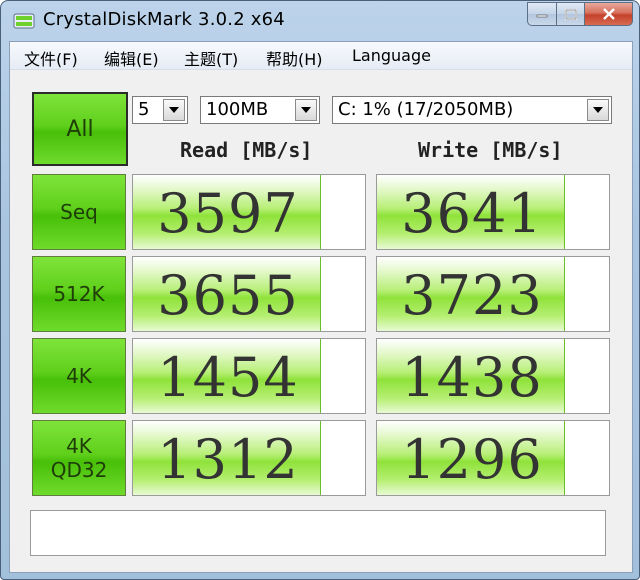 The width and height of the screenshot is (640, 580). I want to click on menu-file: 文件(F), so click(51, 58).